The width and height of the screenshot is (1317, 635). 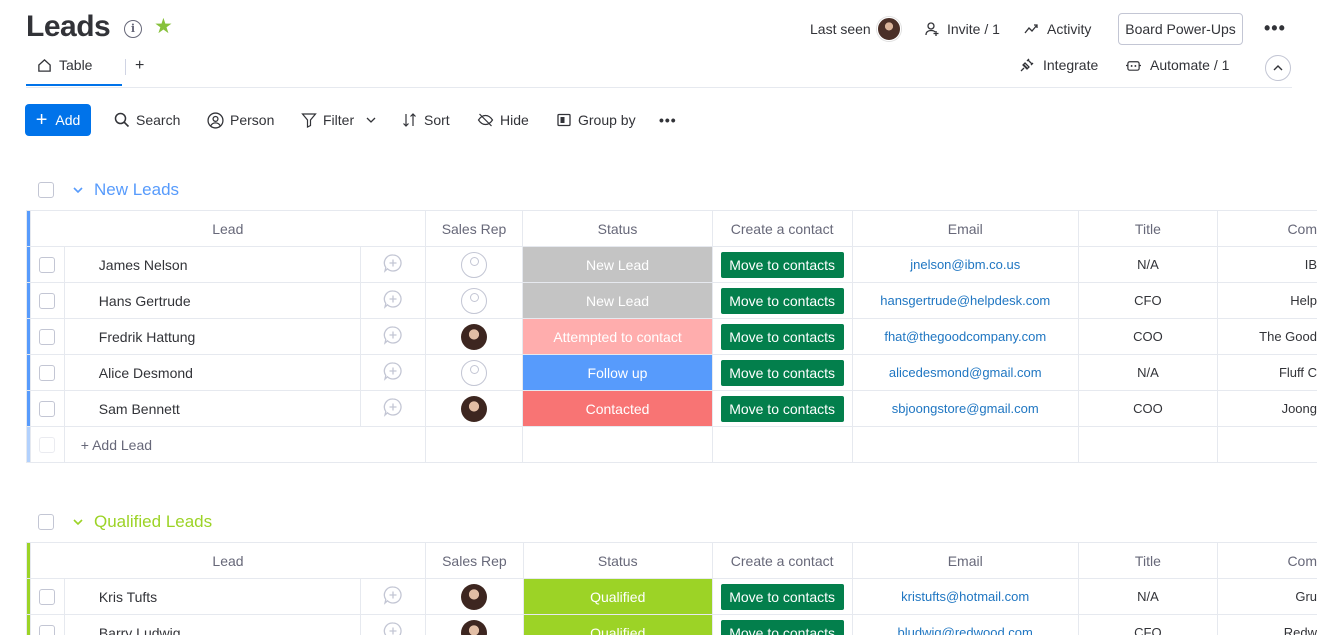 I want to click on email-link: fhat@thegoodcompany.com, so click(x=965, y=336).